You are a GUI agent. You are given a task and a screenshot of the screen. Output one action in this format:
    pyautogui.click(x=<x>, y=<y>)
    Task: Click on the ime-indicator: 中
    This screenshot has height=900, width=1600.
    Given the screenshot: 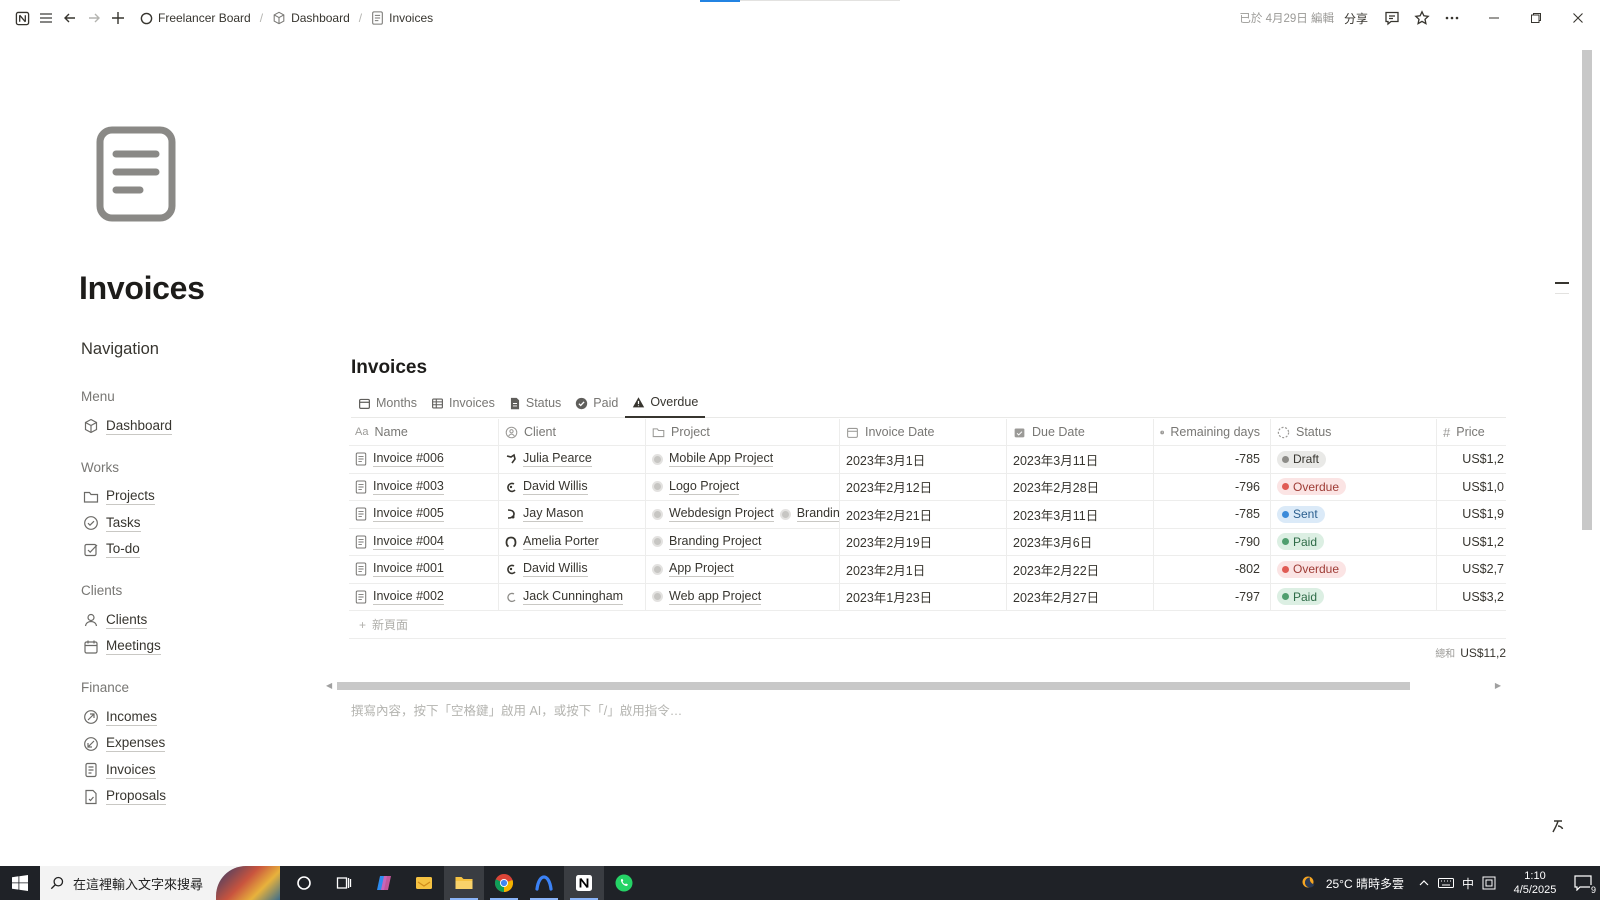 What is the action you would take?
    pyautogui.click(x=1468, y=883)
    